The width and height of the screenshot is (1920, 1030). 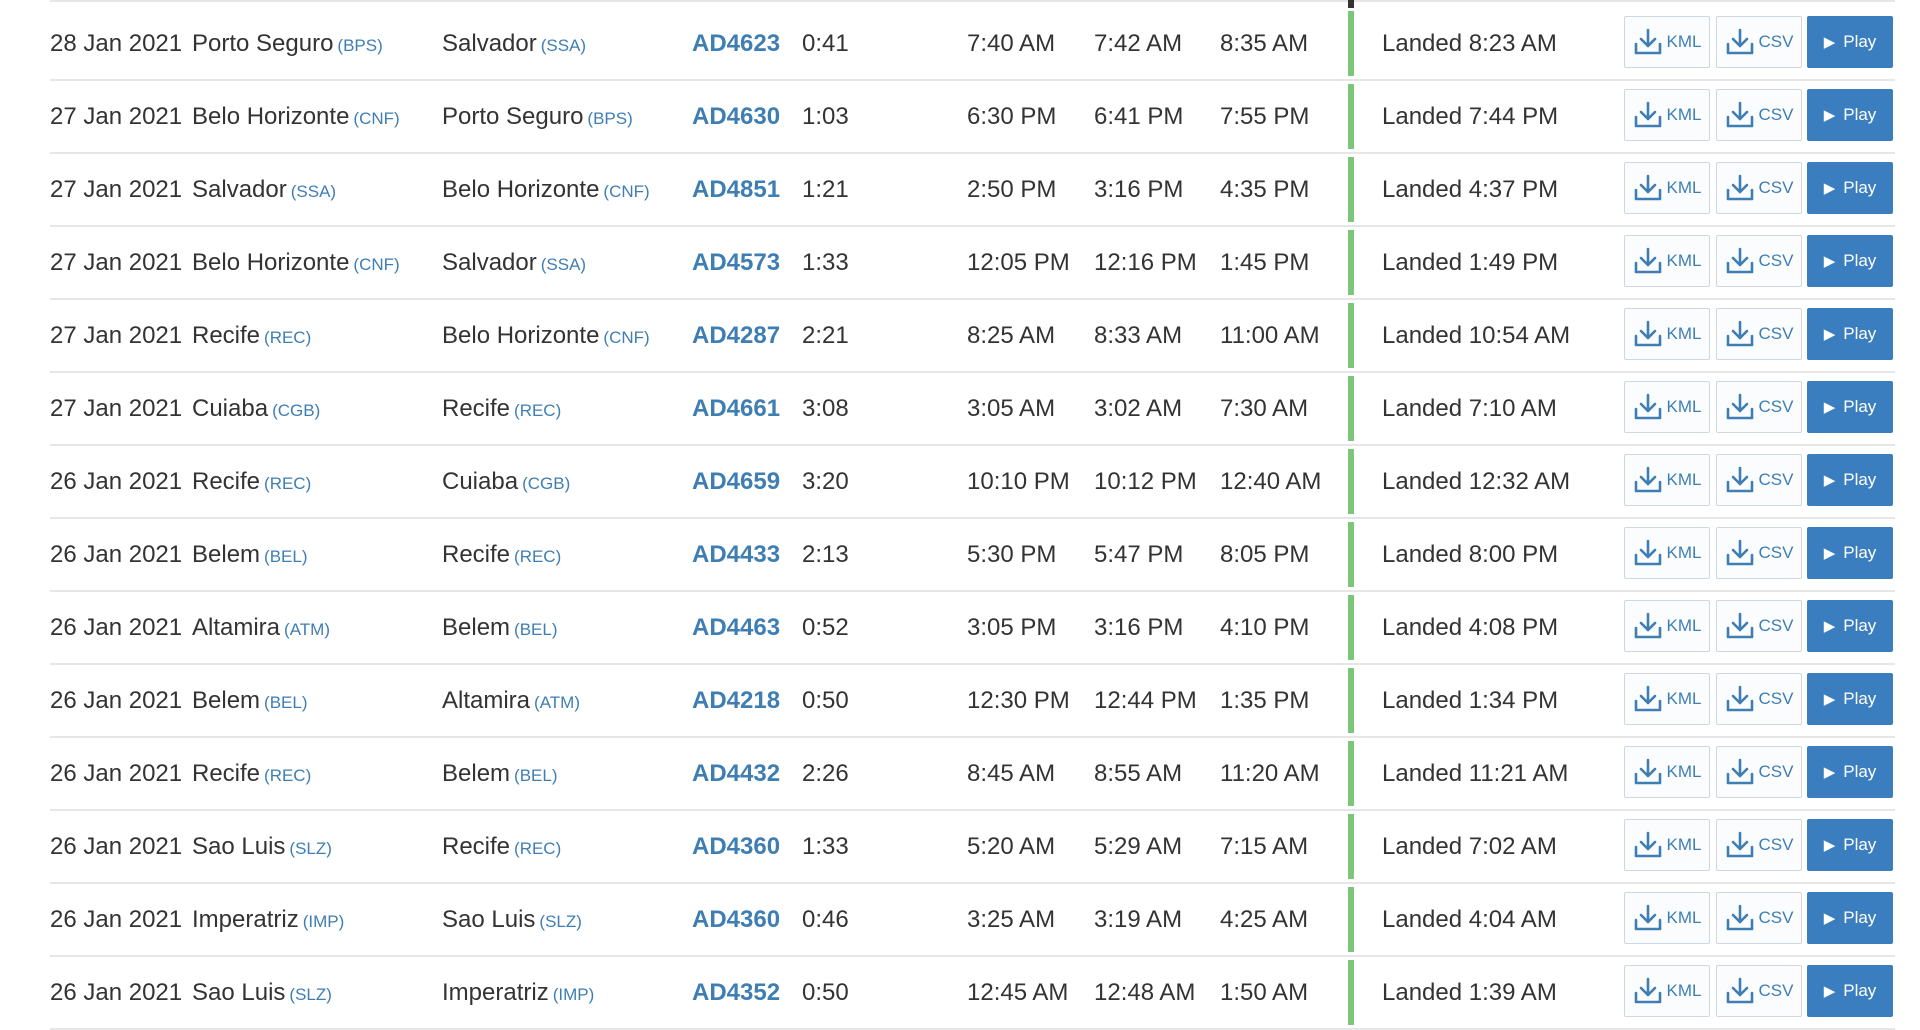 What do you see at coordinates (825, 700) in the screenshot?
I see `flight-duration: 0:50` at bounding box center [825, 700].